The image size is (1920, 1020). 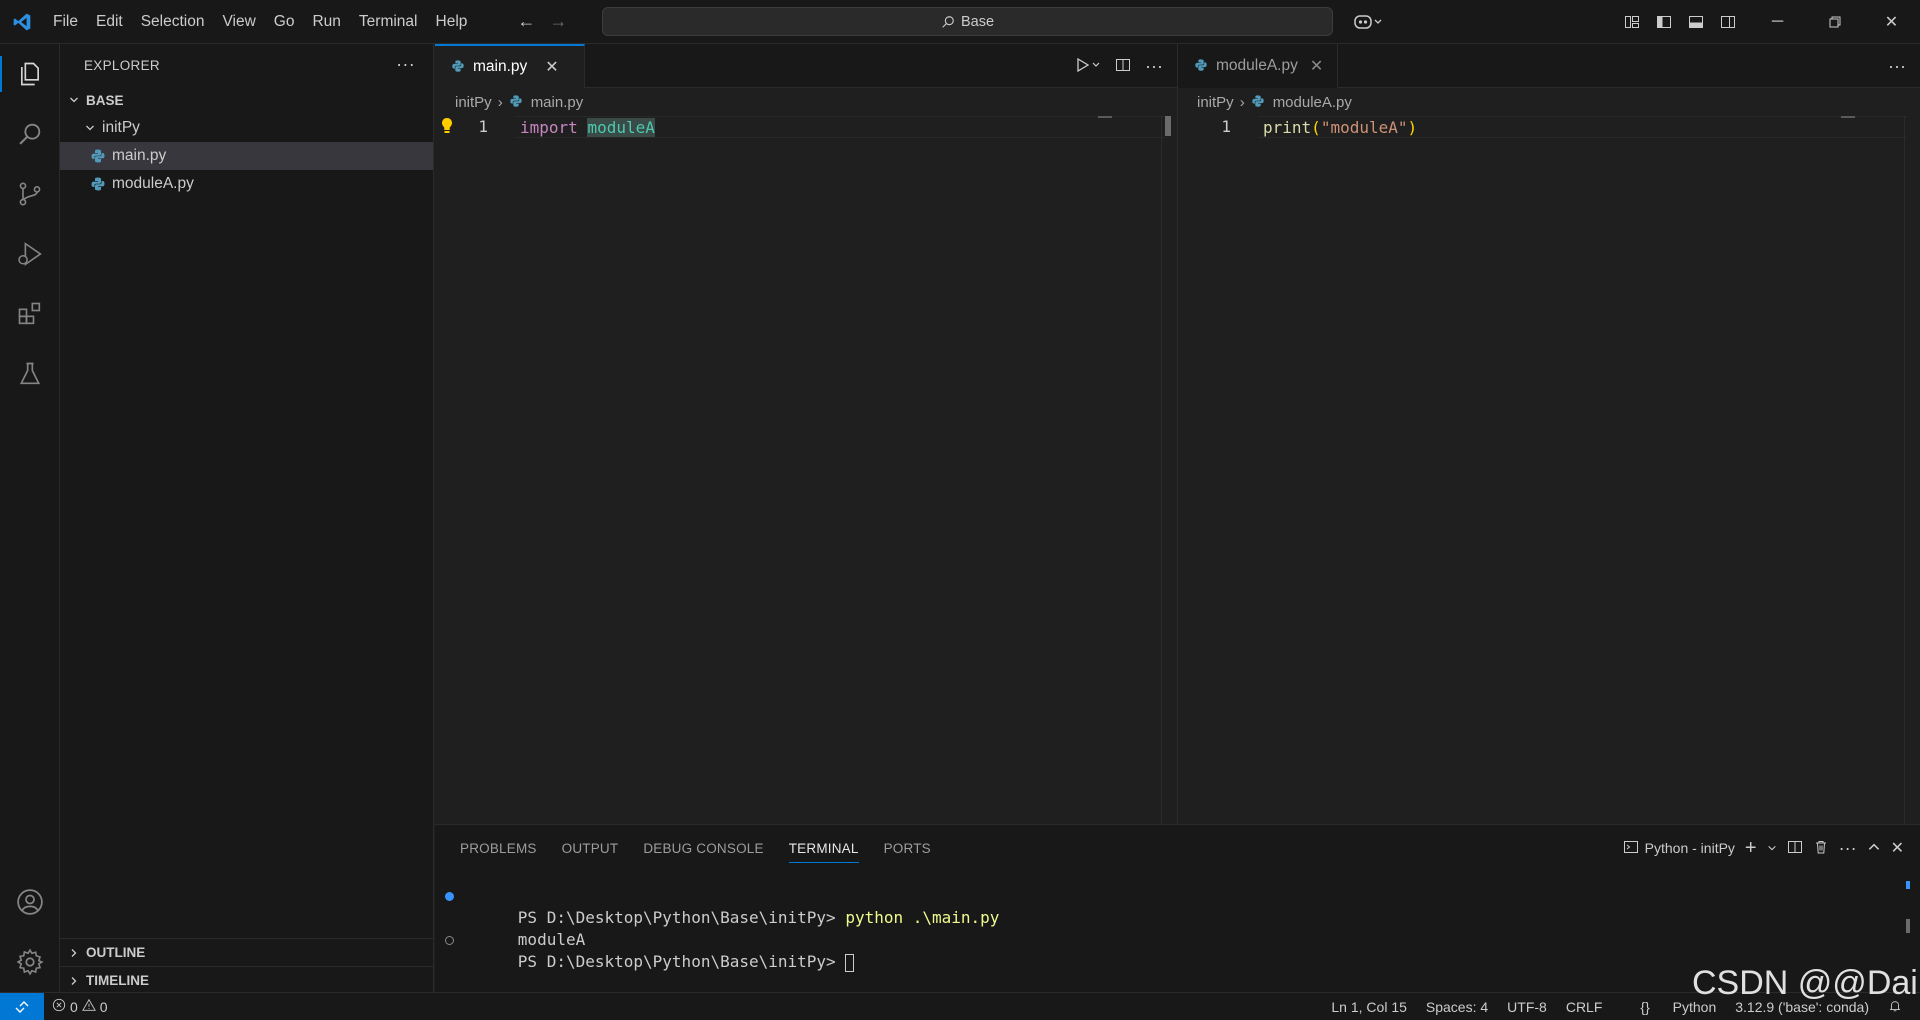 I want to click on breadcrumb-file: main.py, so click(x=557, y=102).